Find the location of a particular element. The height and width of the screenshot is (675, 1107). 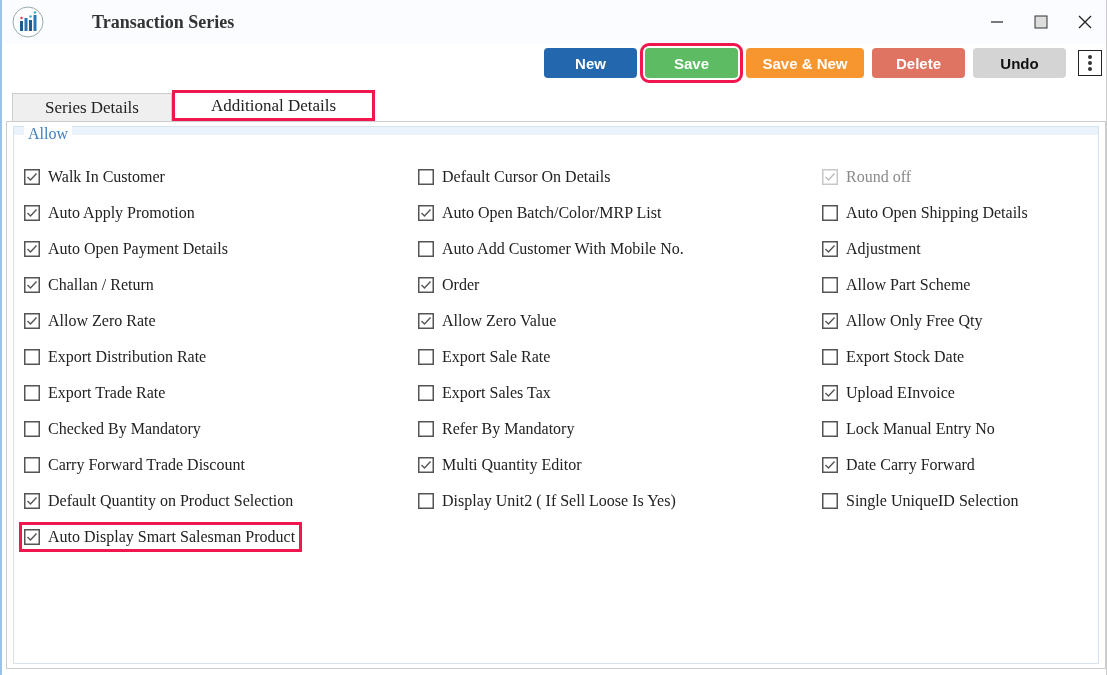

checkbox-option: Default Quantity on Product Selection is located at coordinates (160, 501).